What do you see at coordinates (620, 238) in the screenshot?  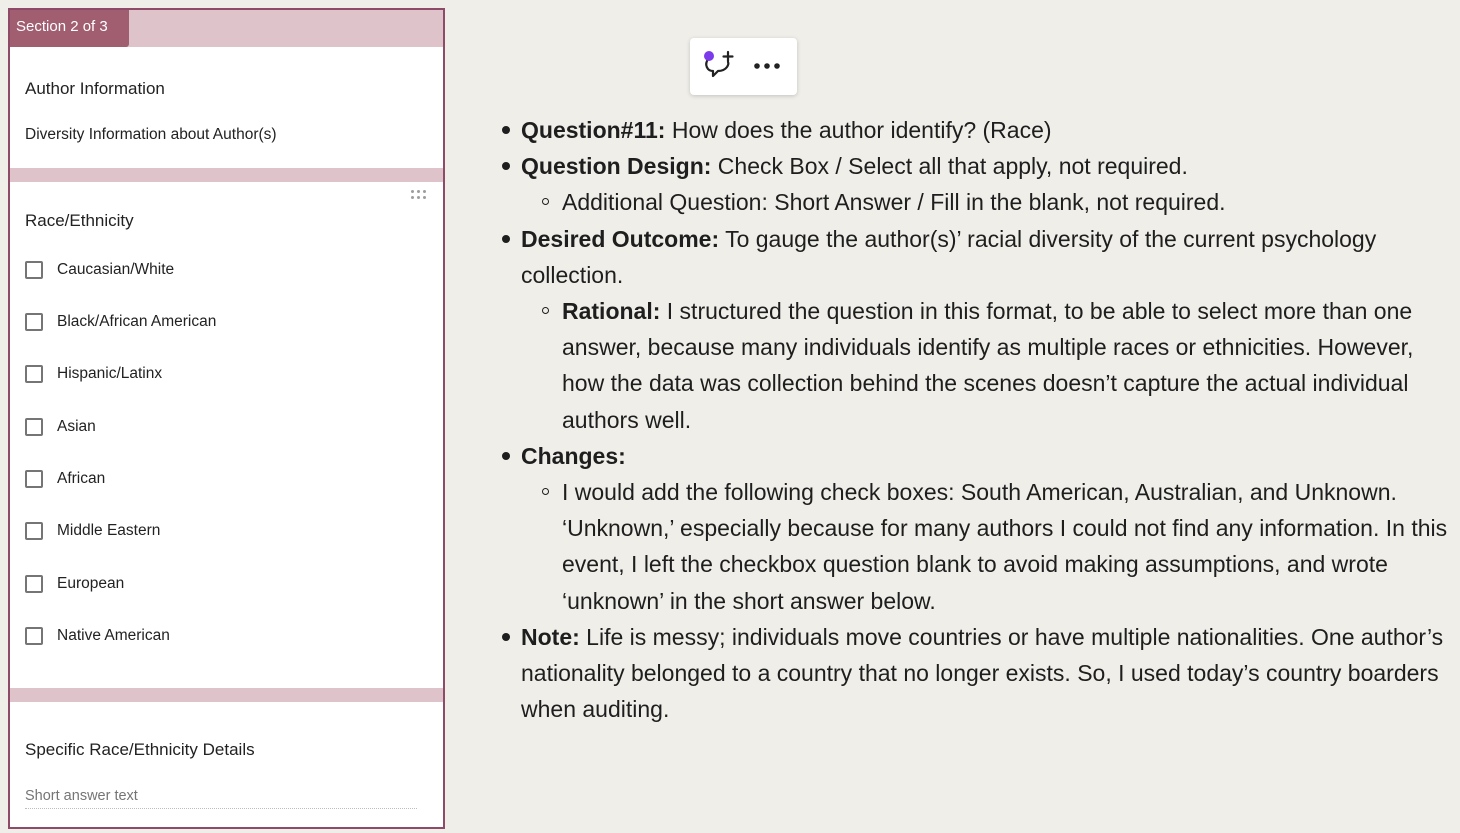 I see `outcome-label: Desired Outcome:` at bounding box center [620, 238].